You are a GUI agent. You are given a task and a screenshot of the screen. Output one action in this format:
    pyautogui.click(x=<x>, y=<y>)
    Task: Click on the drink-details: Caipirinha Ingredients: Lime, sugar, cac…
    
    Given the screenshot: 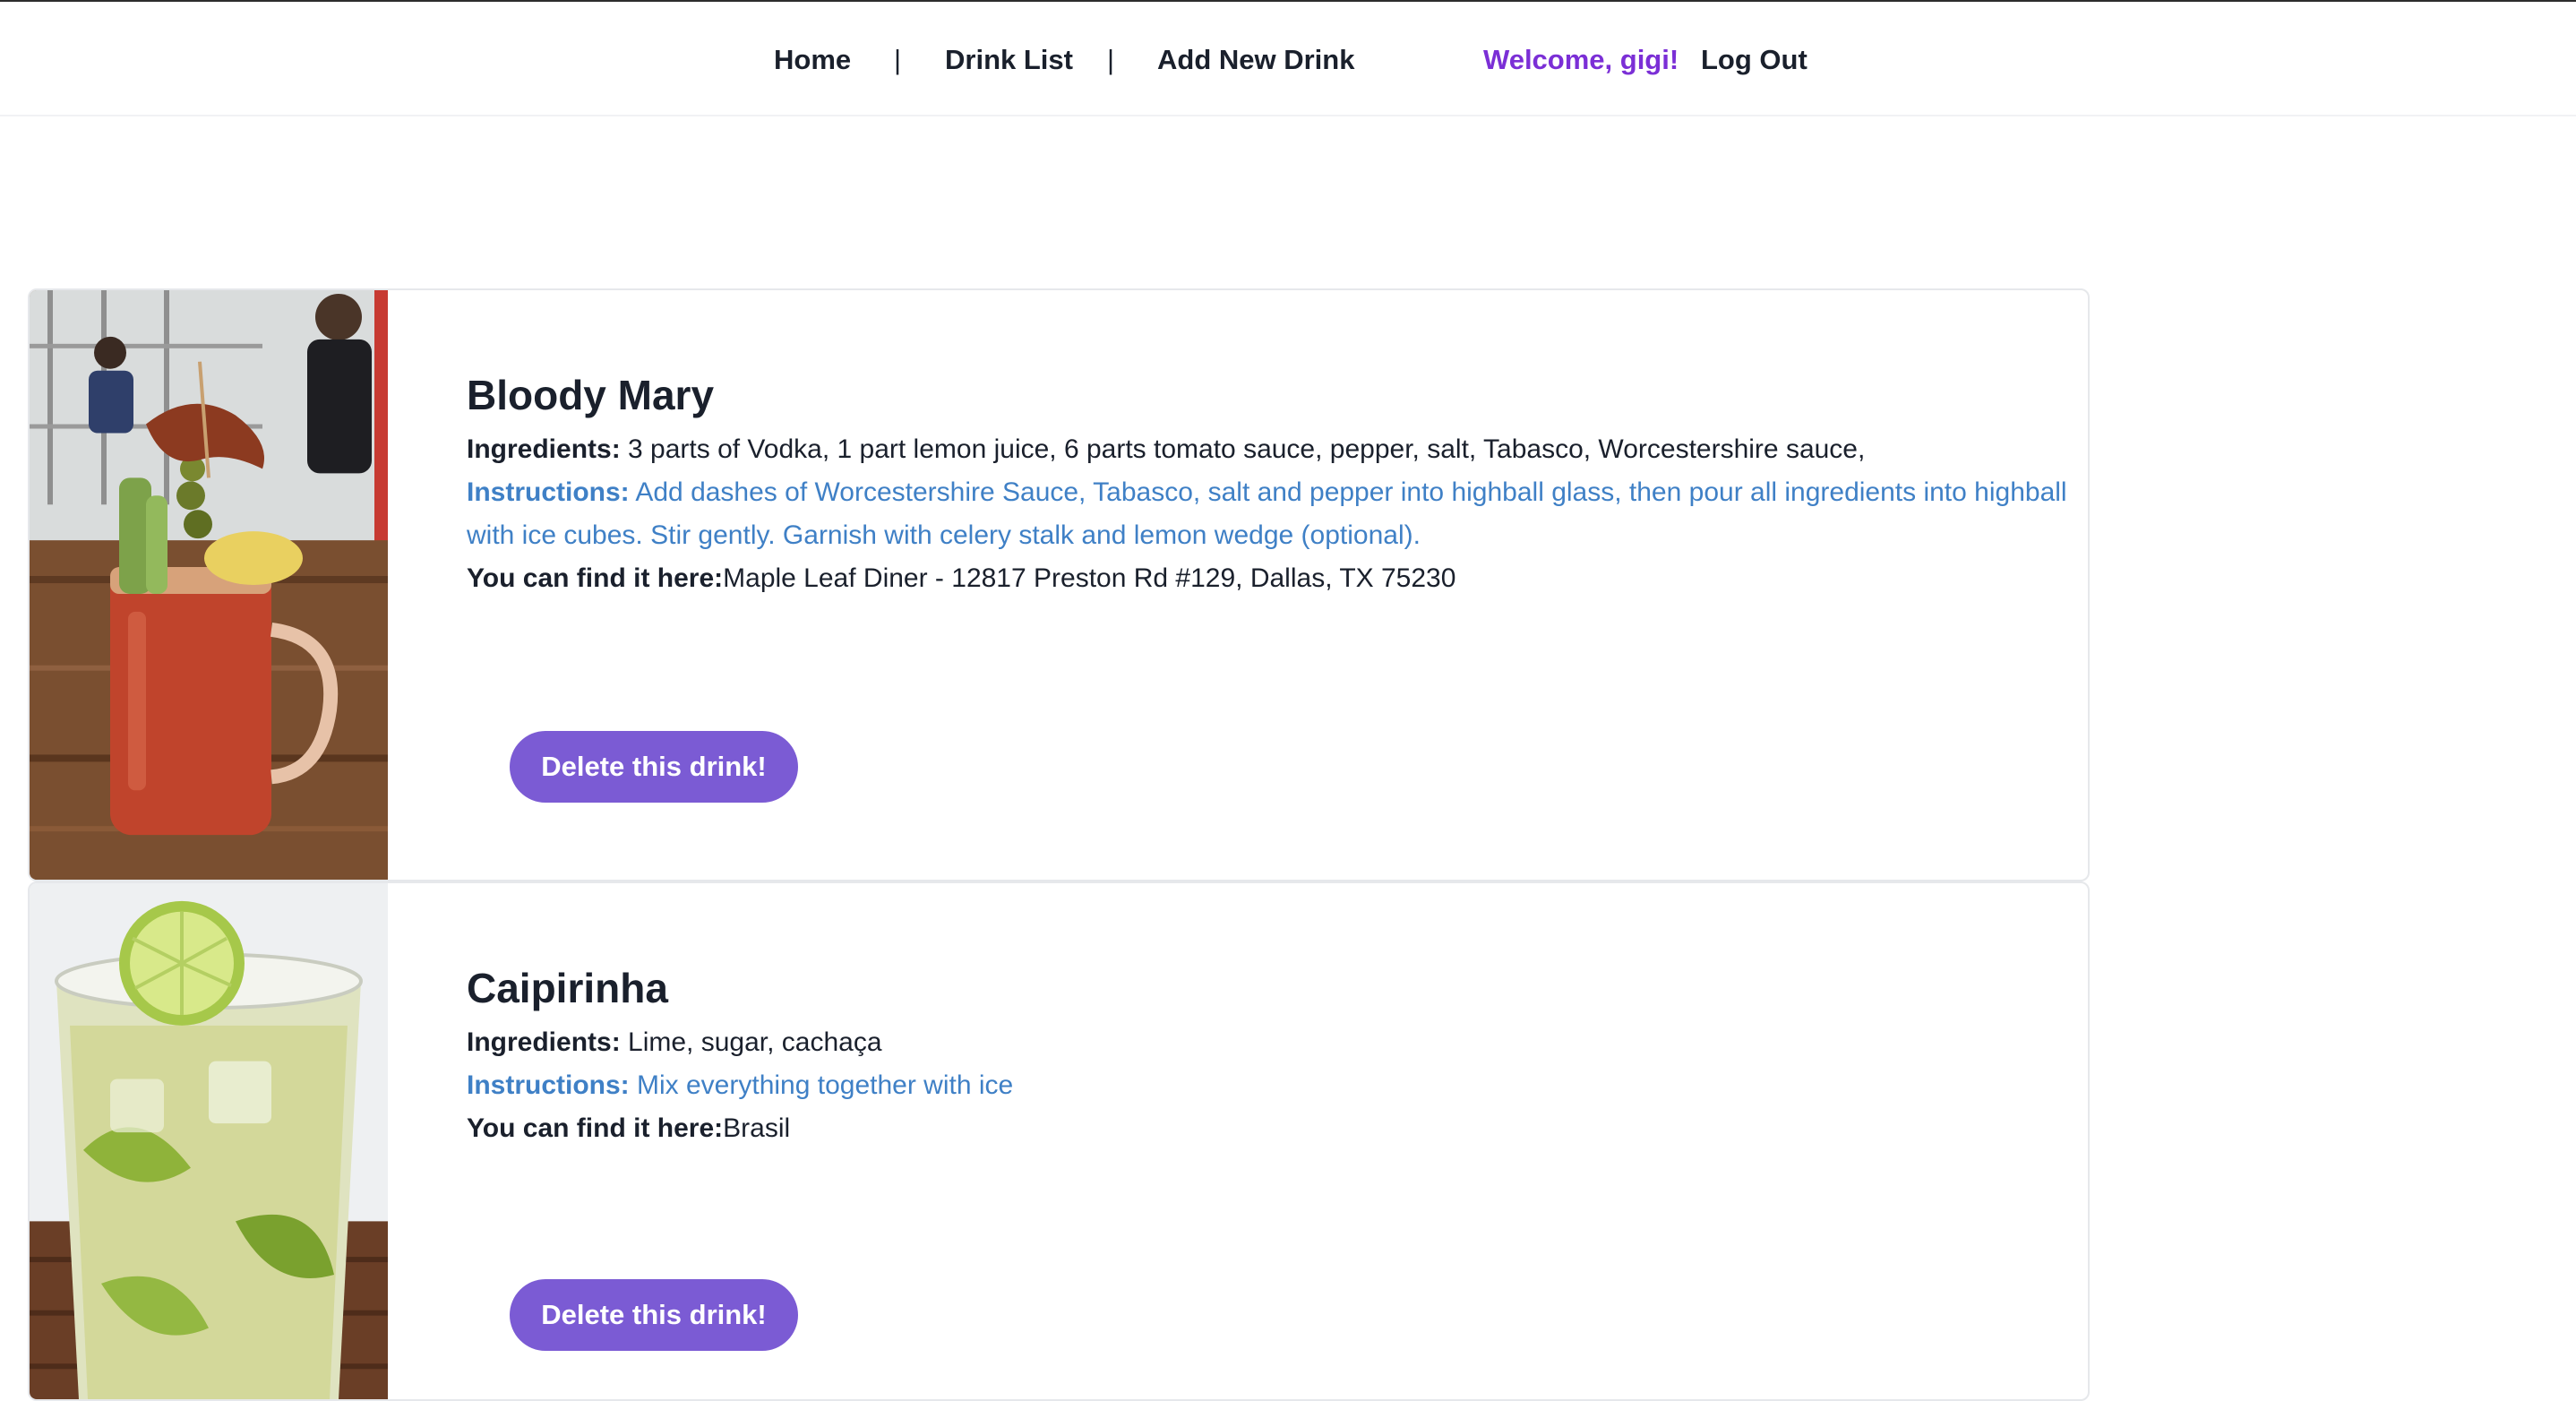 What is the action you would take?
    pyautogui.click(x=1268, y=1057)
    